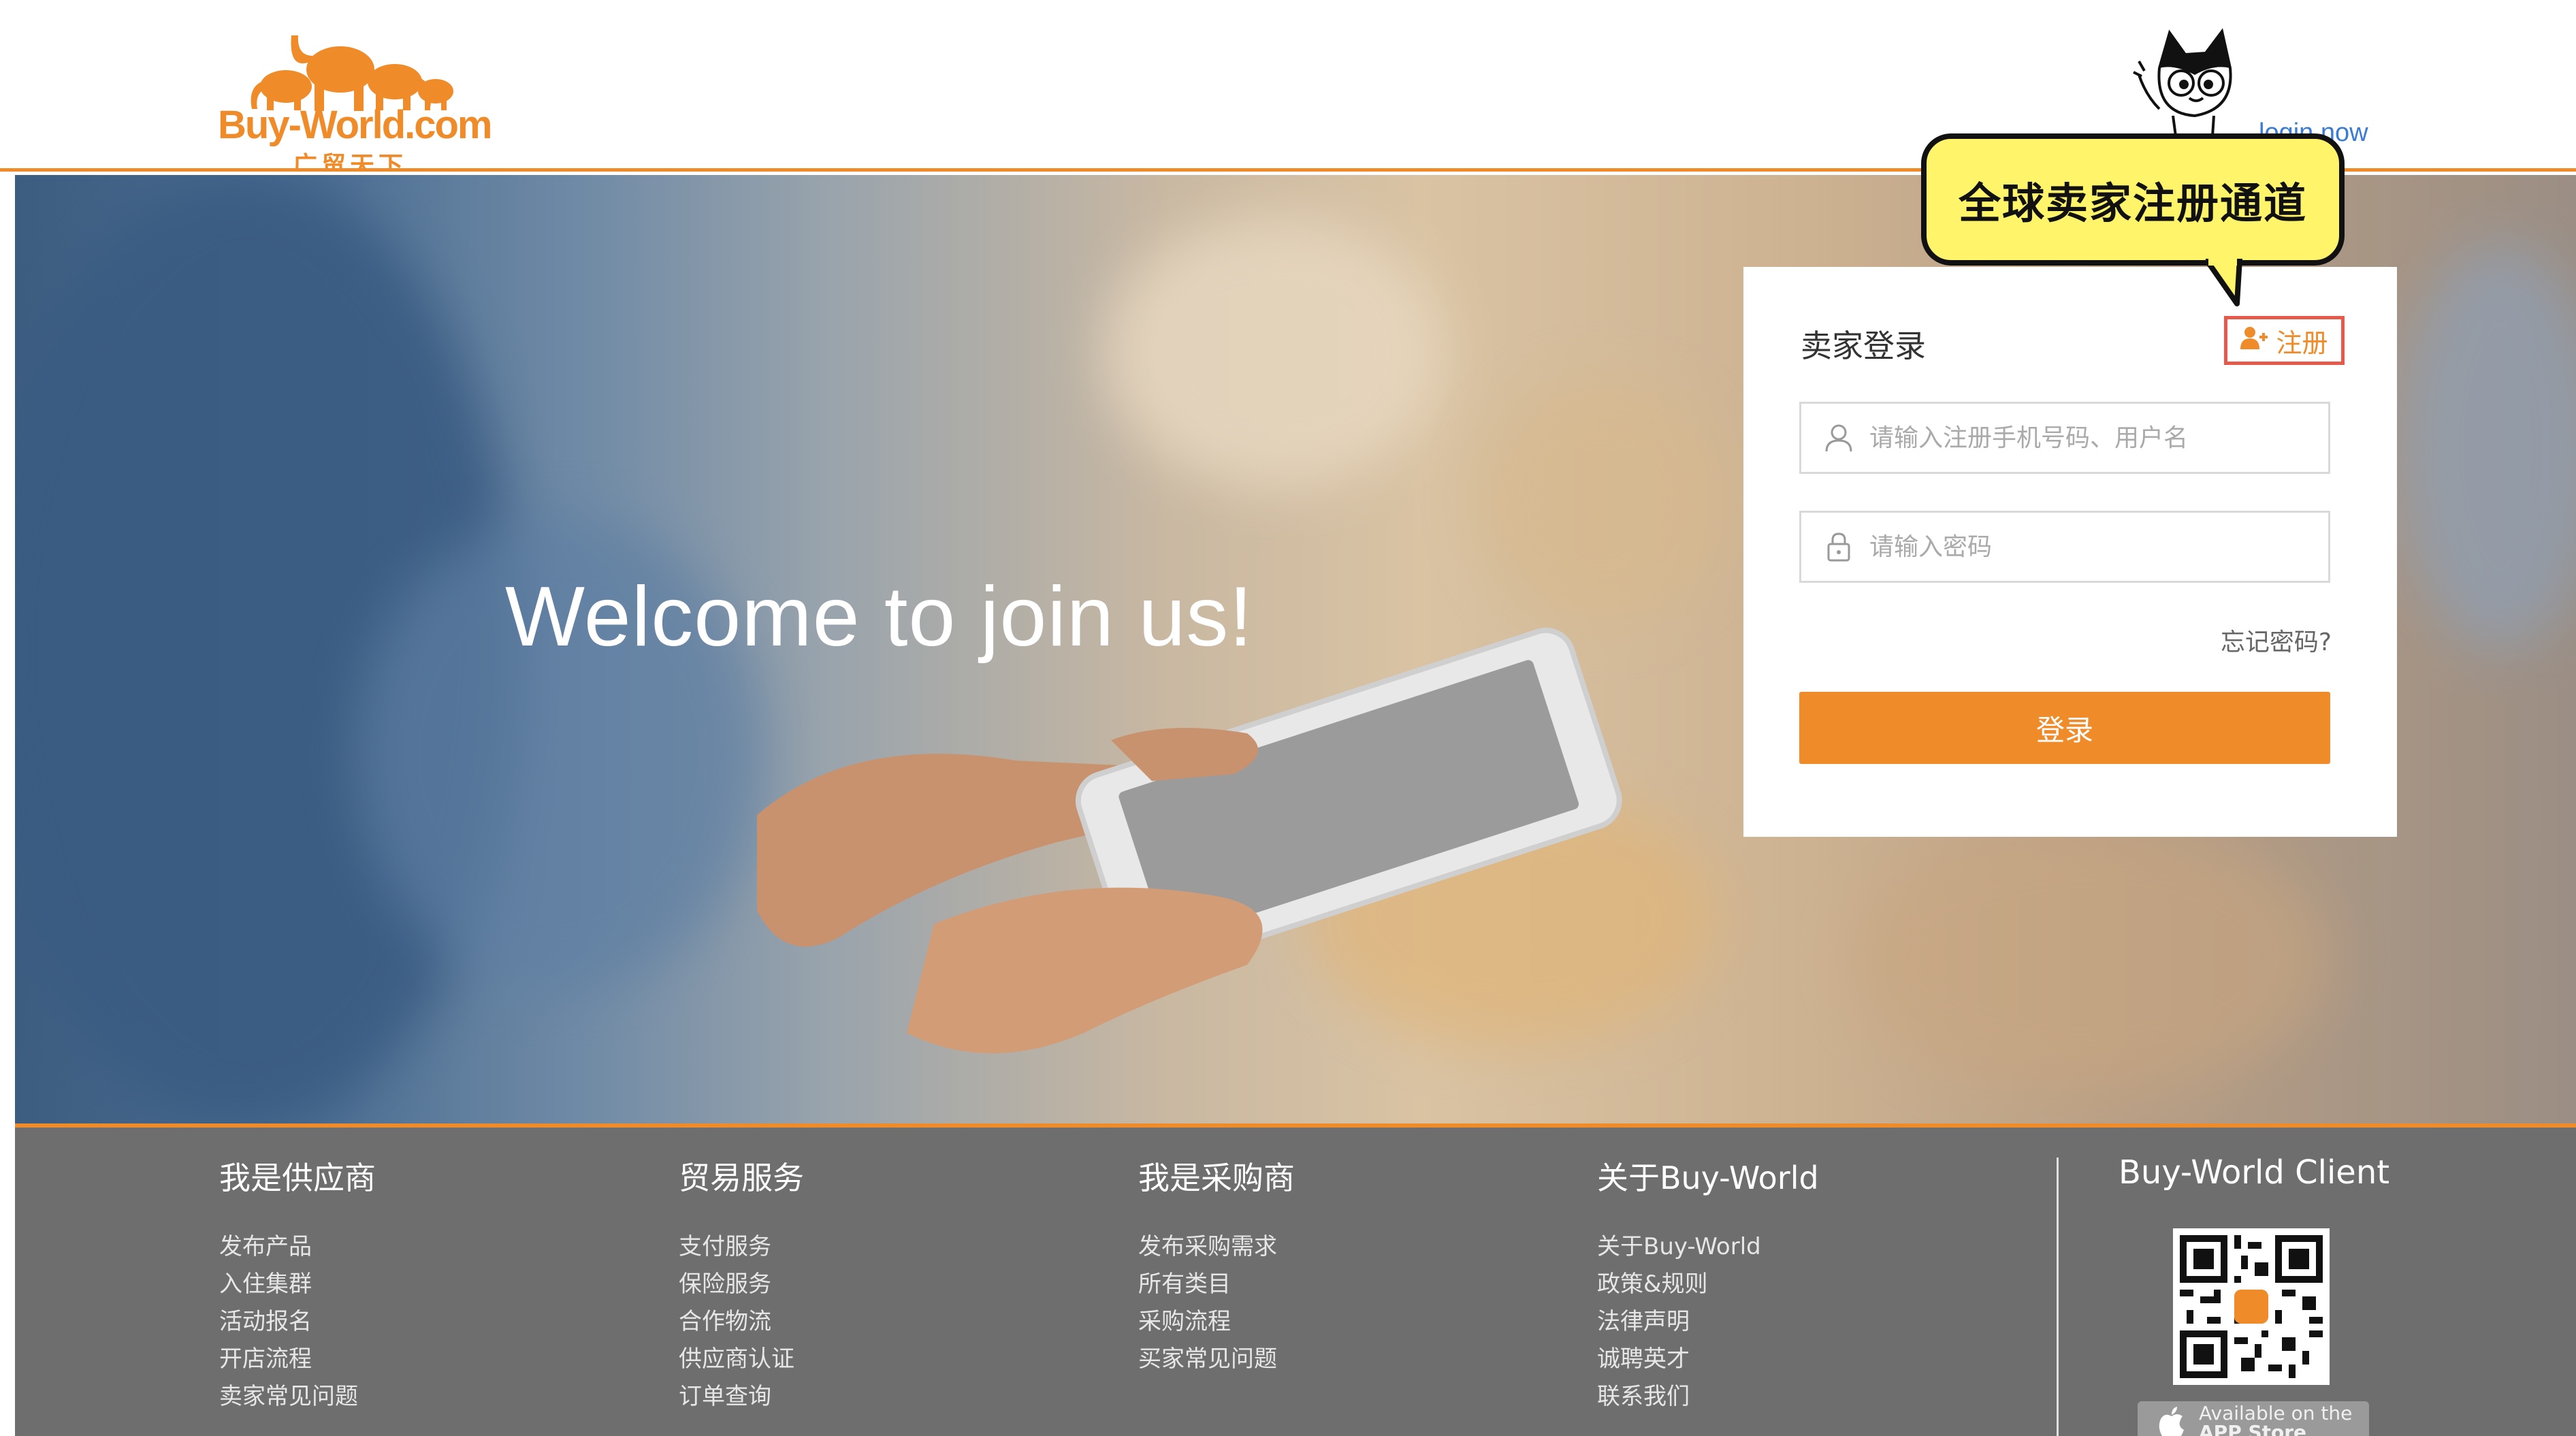 The width and height of the screenshot is (2576, 1436). I want to click on seller-registration-callout: 全球卖家注册通道, so click(2133, 200).